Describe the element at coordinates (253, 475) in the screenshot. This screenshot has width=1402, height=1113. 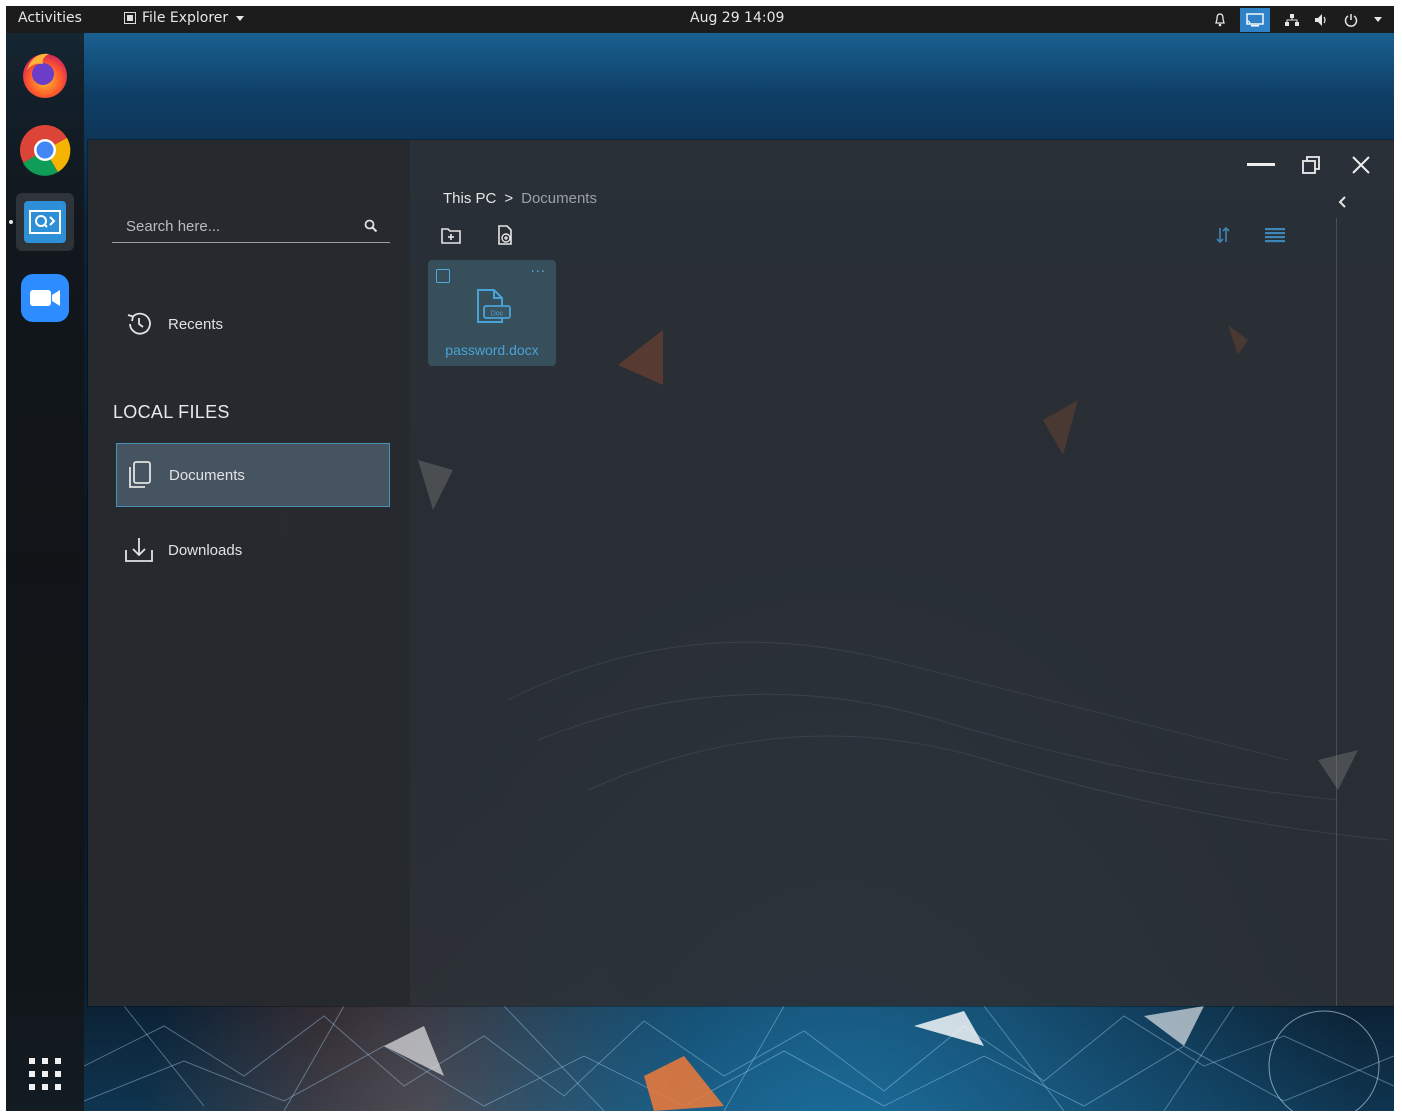
I see `sidebar-item-documents: Documents` at that location.